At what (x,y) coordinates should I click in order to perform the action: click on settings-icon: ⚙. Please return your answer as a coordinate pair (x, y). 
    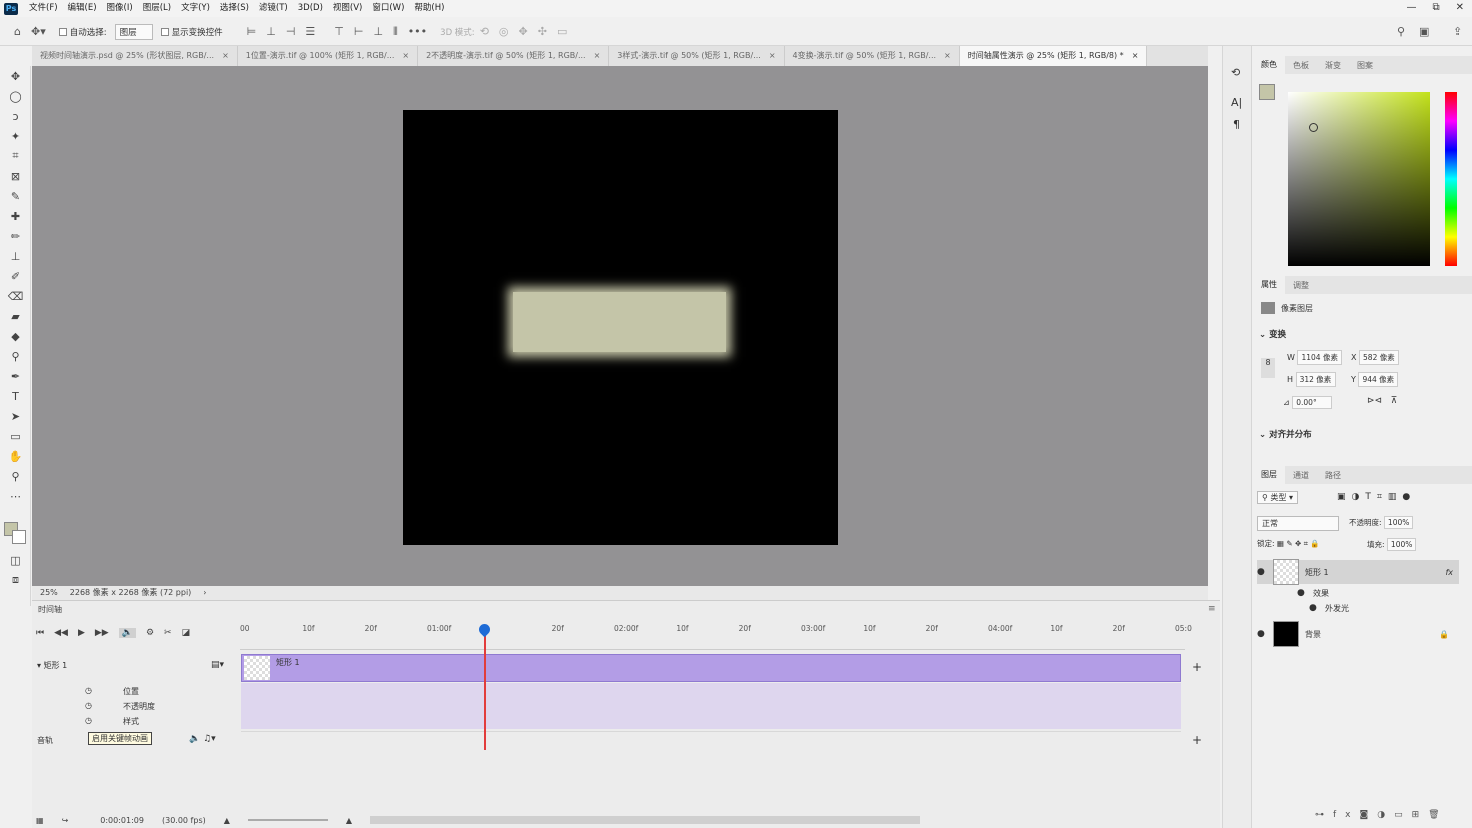
    Looking at the image, I should click on (150, 633).